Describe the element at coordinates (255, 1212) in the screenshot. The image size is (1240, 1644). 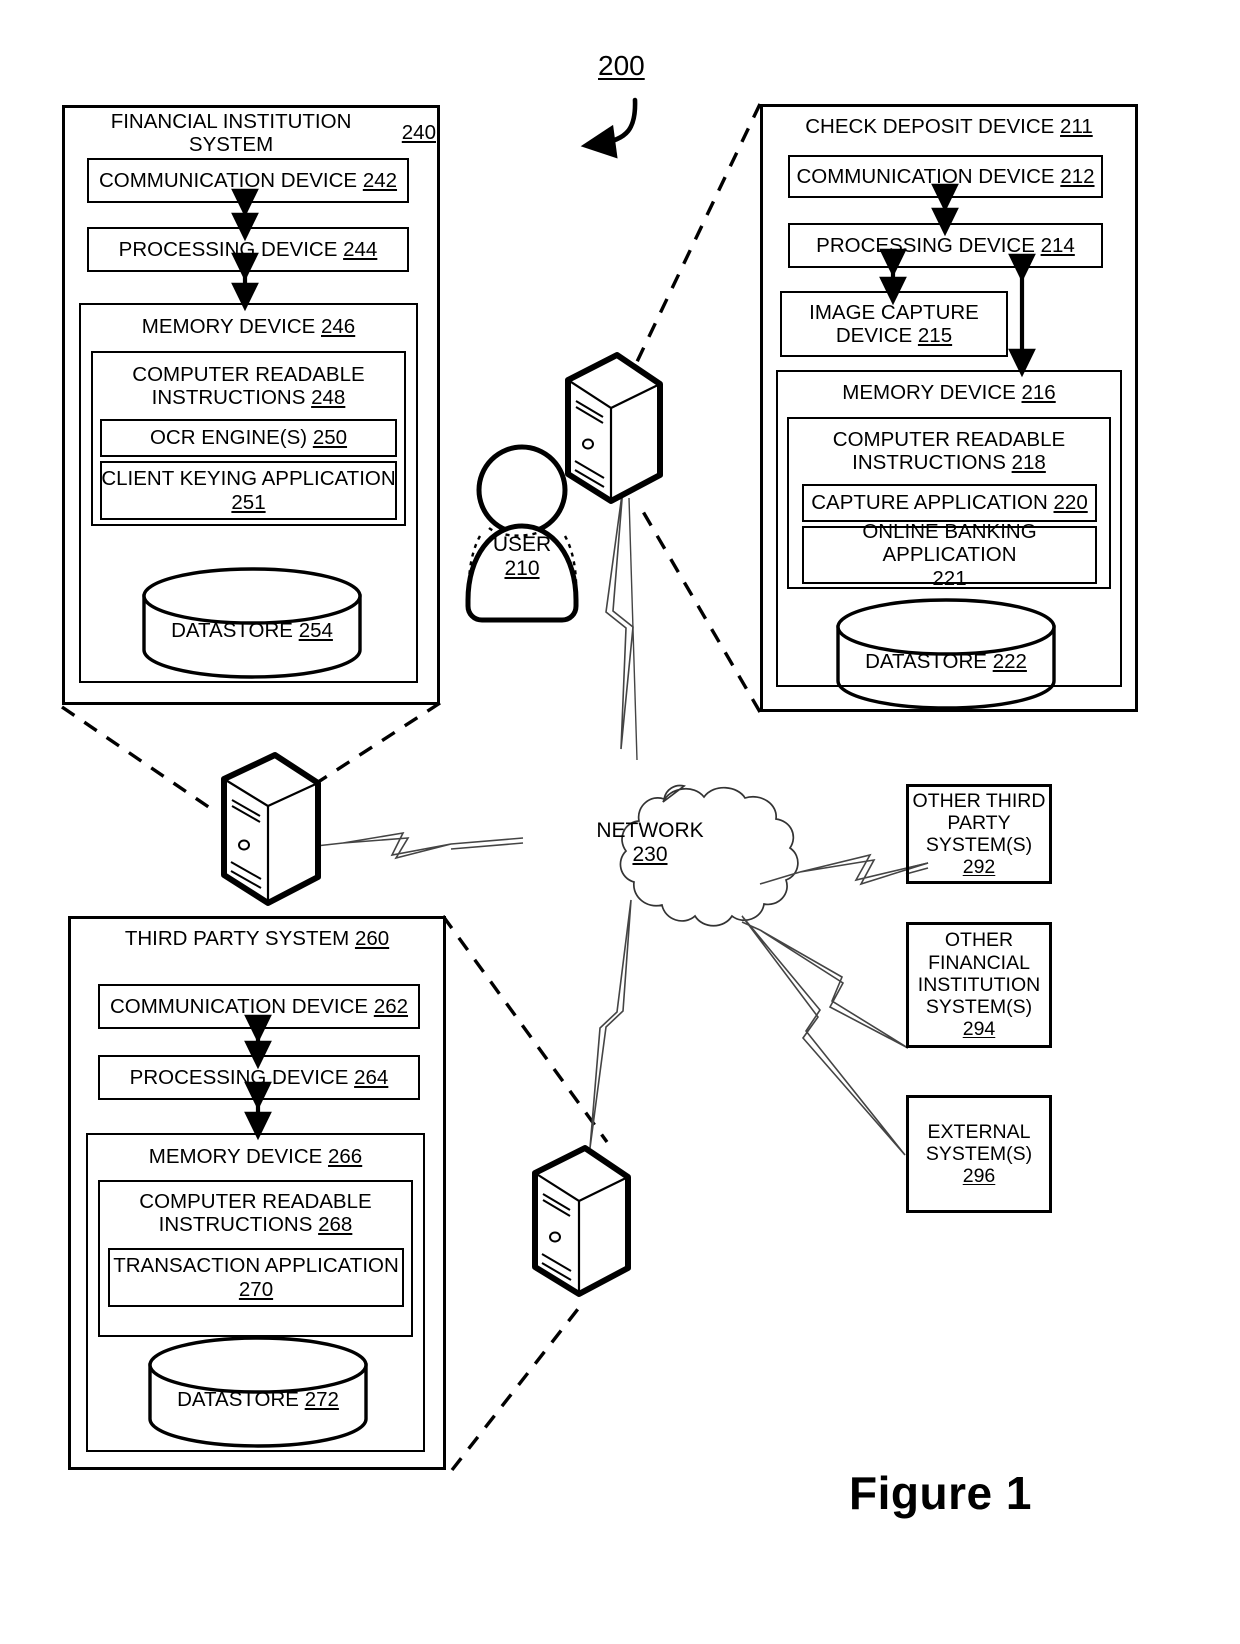
I see `tps-cri-label: COMPUTER READABLE INSTRUCTIONS 268` at that location.